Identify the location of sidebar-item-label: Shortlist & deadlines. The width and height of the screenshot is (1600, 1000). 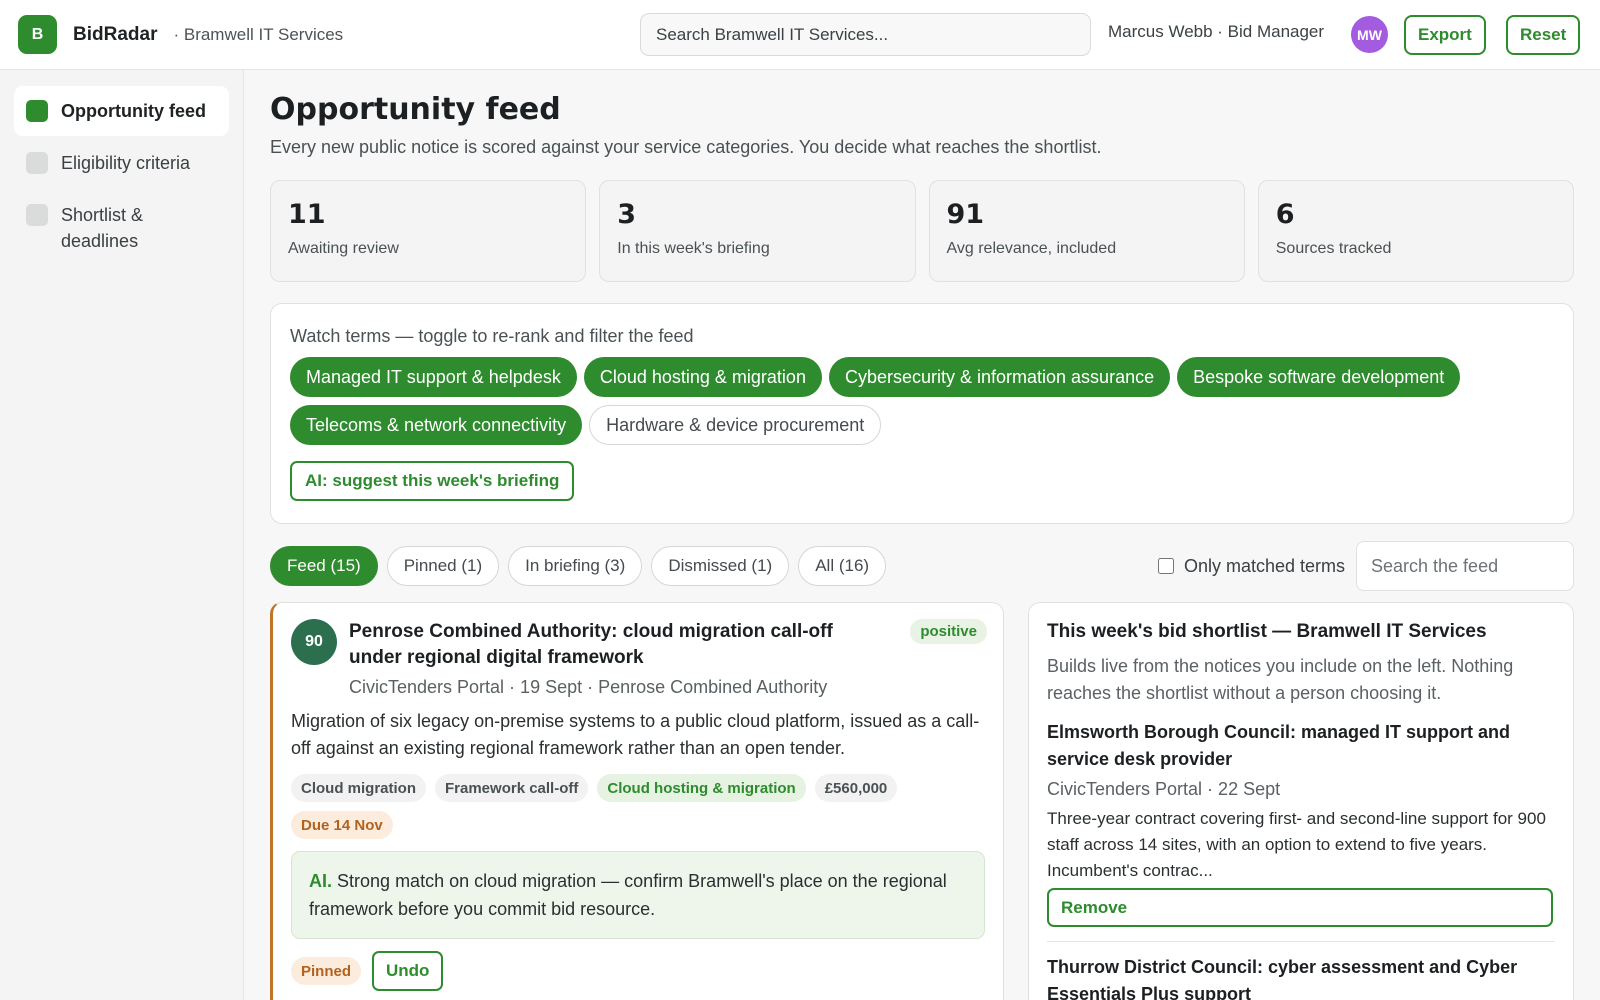
(102, 228).